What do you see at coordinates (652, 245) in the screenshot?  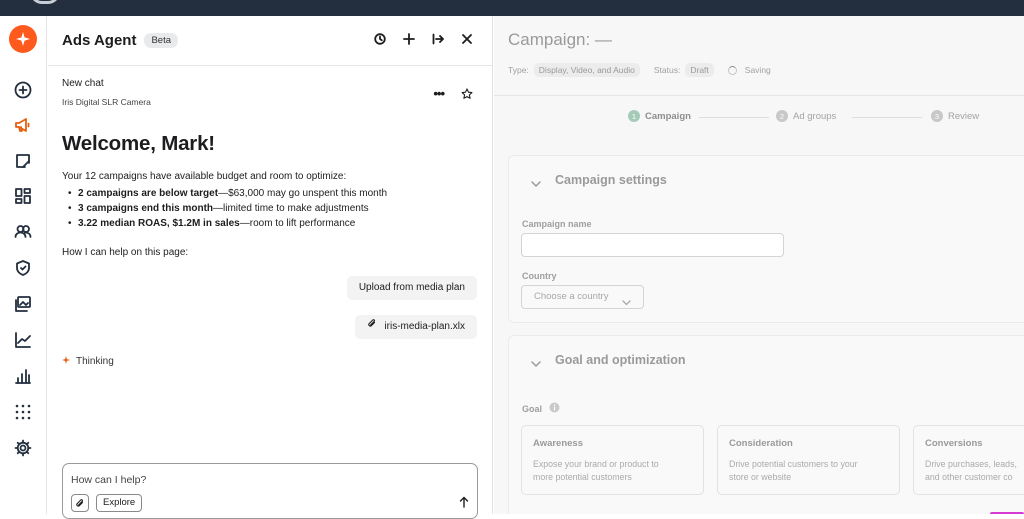 I see `campaign-name-input` at bounding box center [652, 245].